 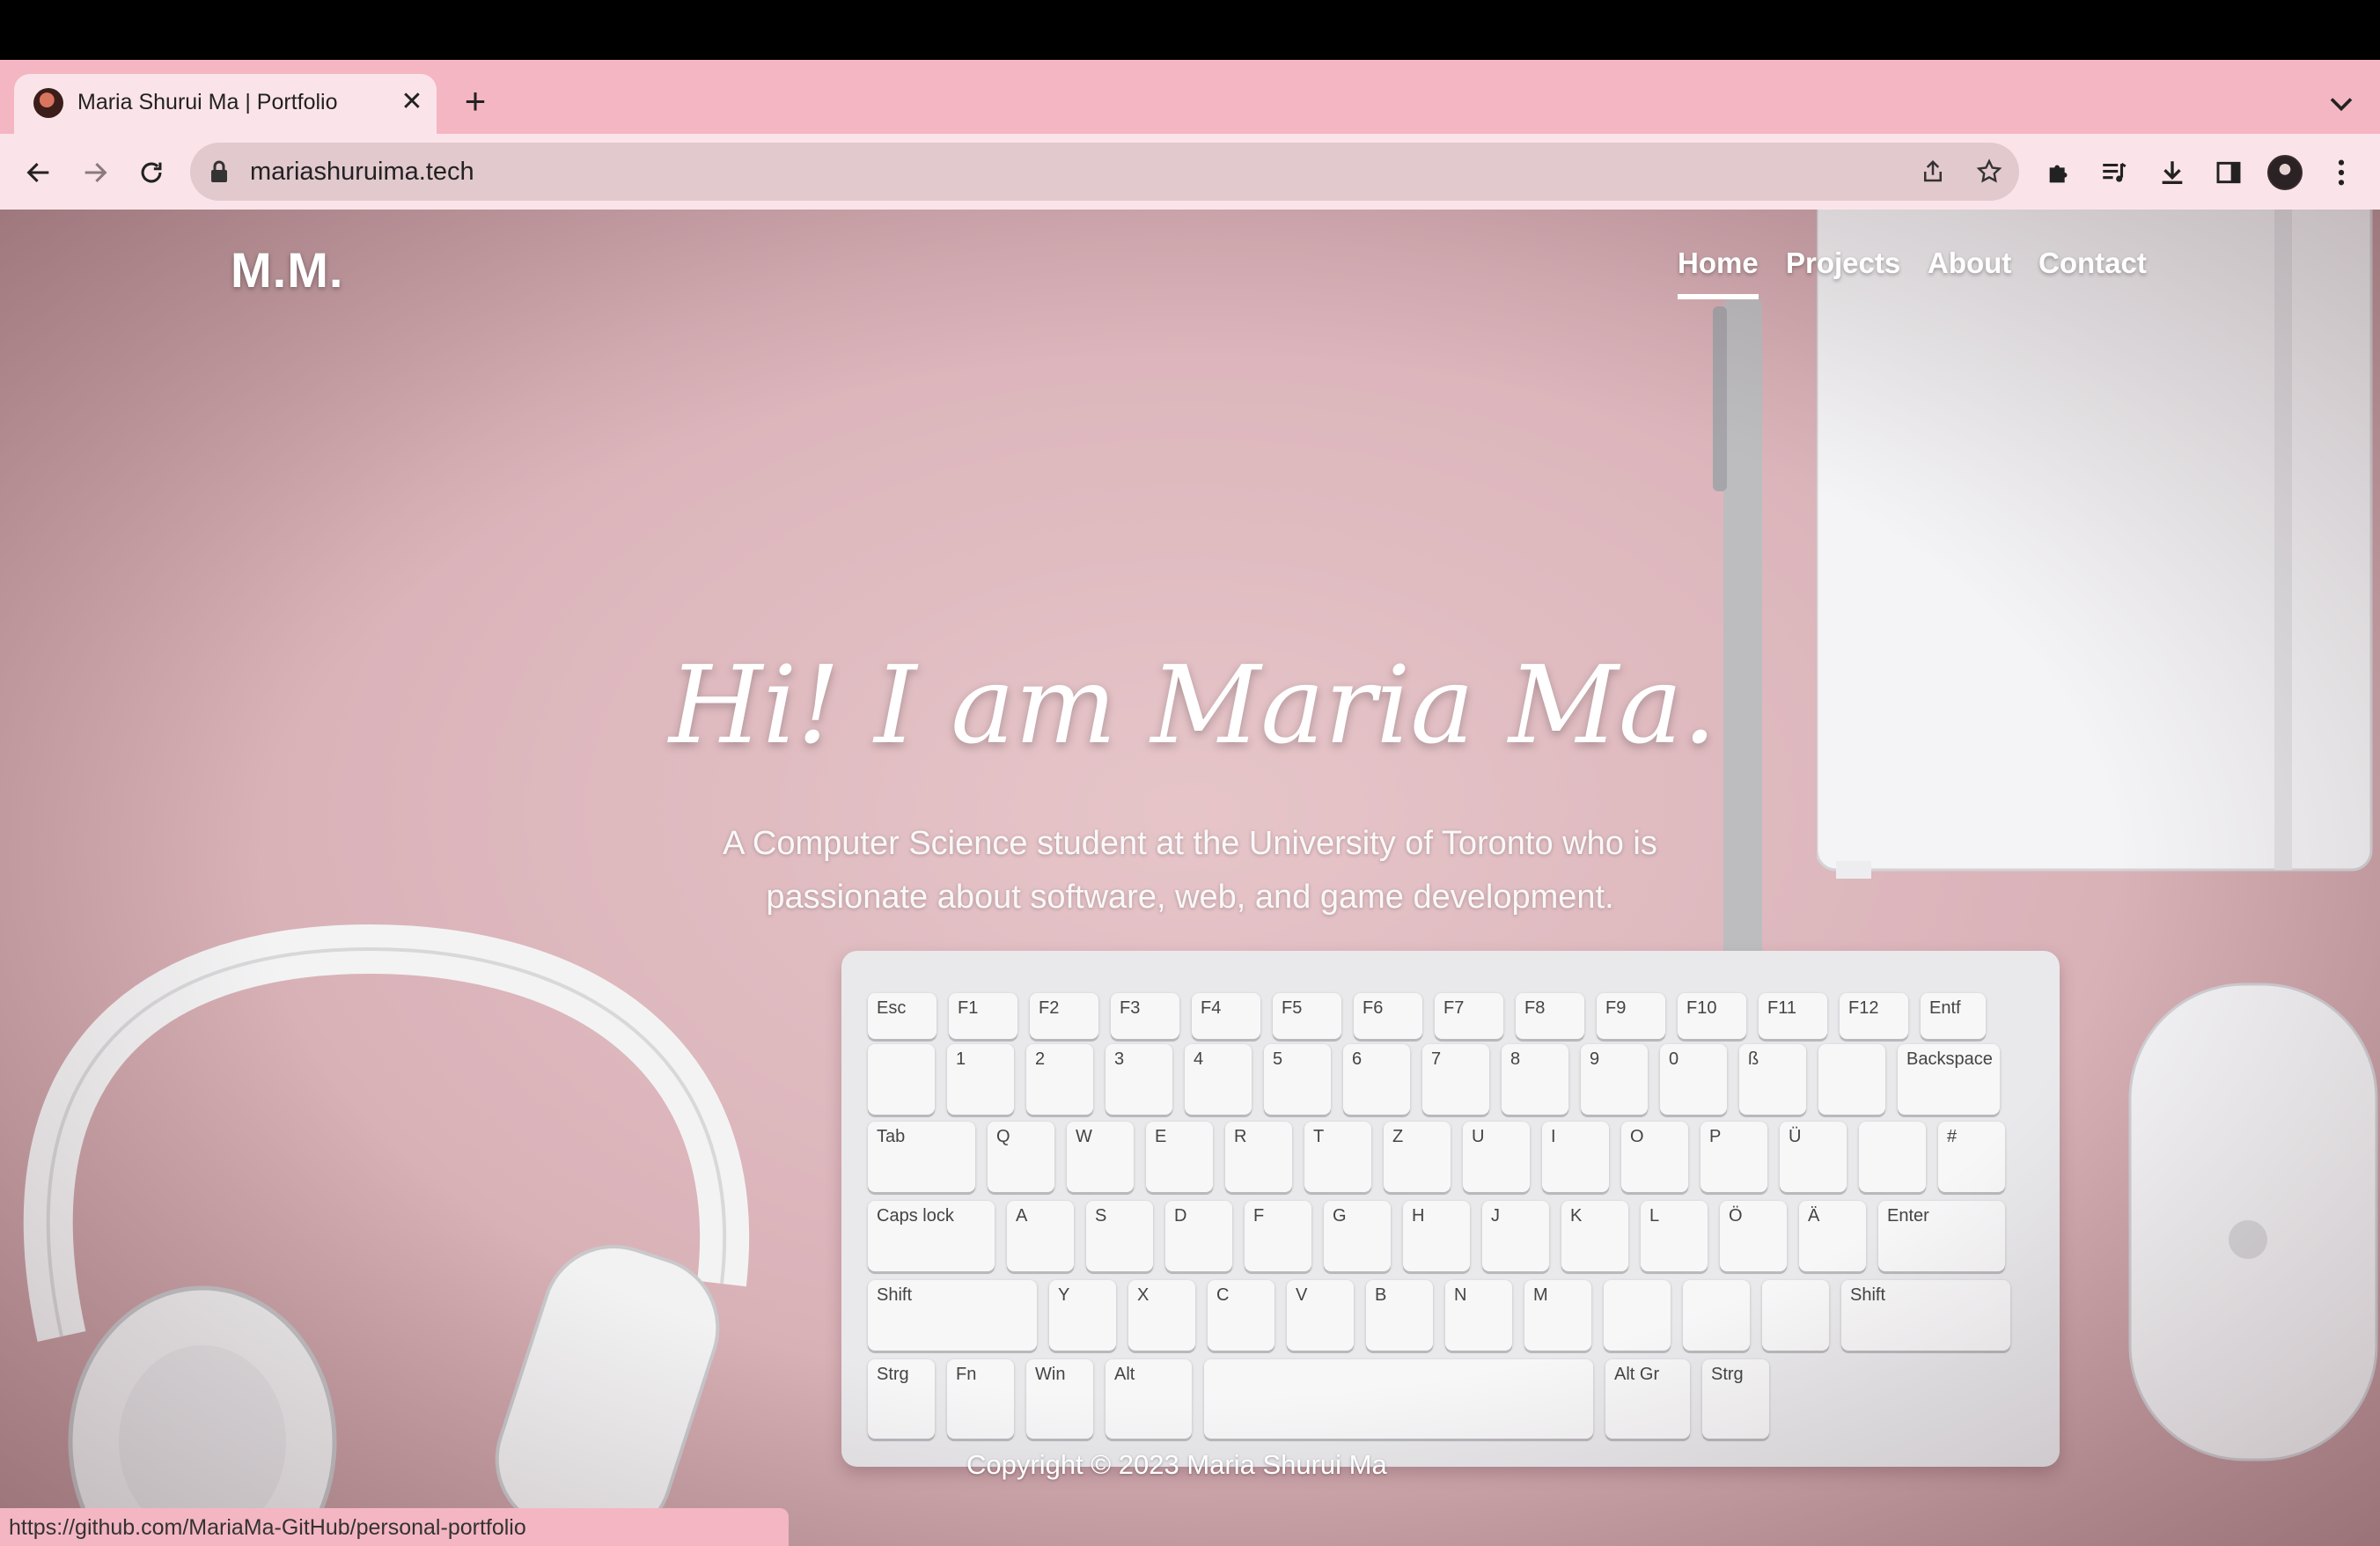 I want to click on keyboard-key: Alt Gr, so click(x=1647, y=1399).